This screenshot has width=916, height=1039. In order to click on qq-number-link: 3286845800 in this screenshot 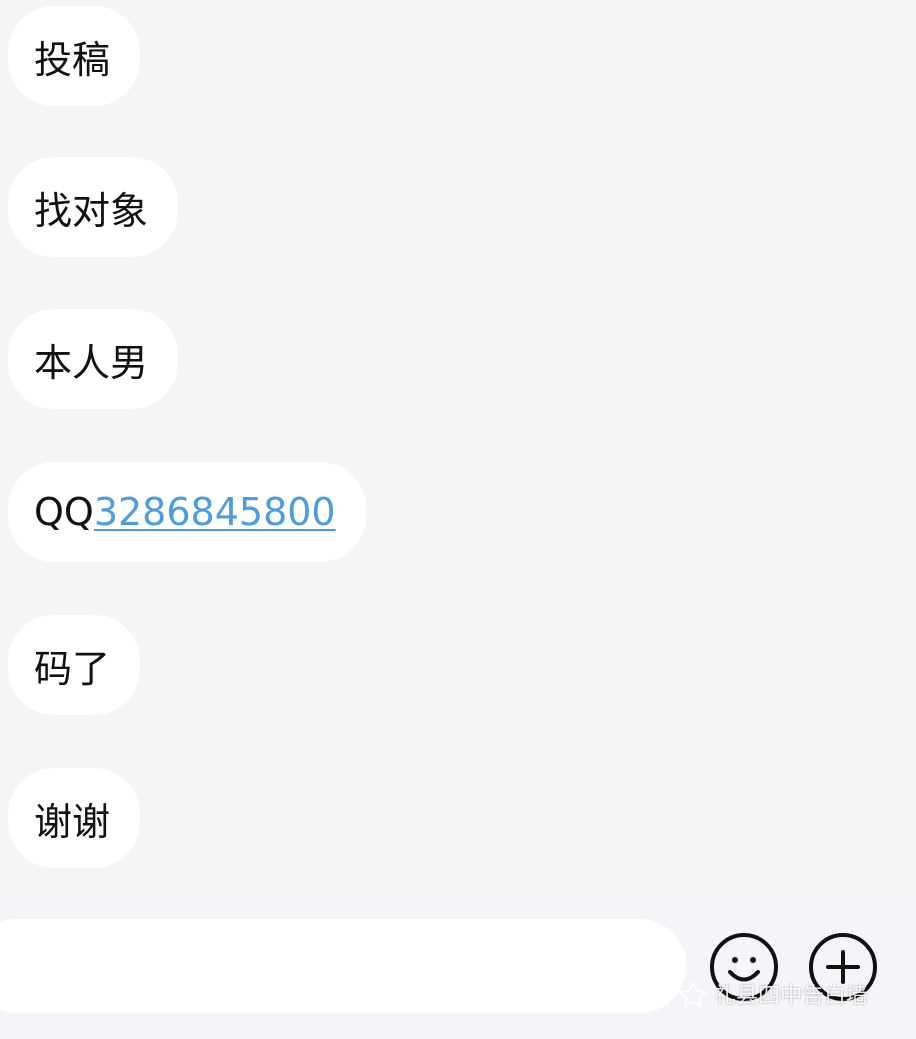, I will do `click(215, 512)`.